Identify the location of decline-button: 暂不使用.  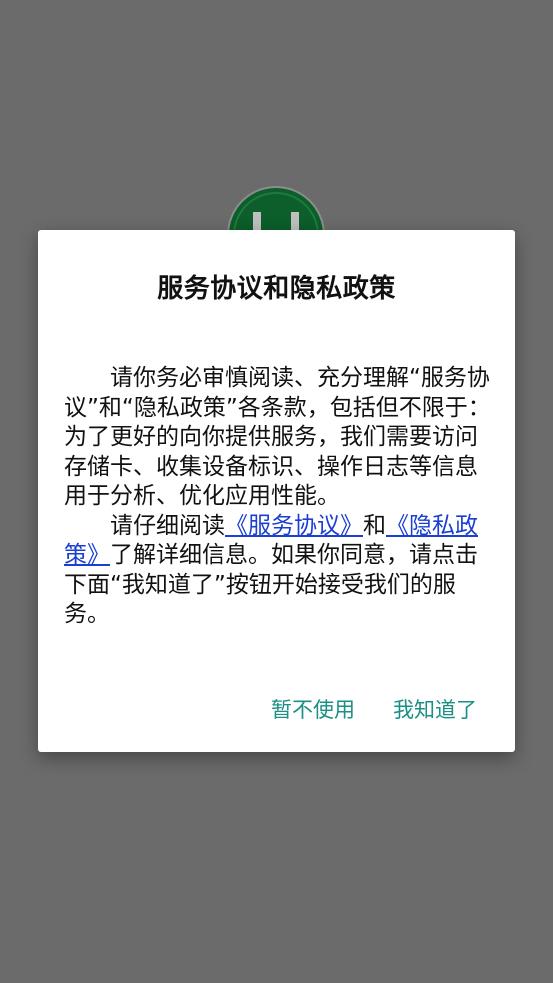
(313, 709).